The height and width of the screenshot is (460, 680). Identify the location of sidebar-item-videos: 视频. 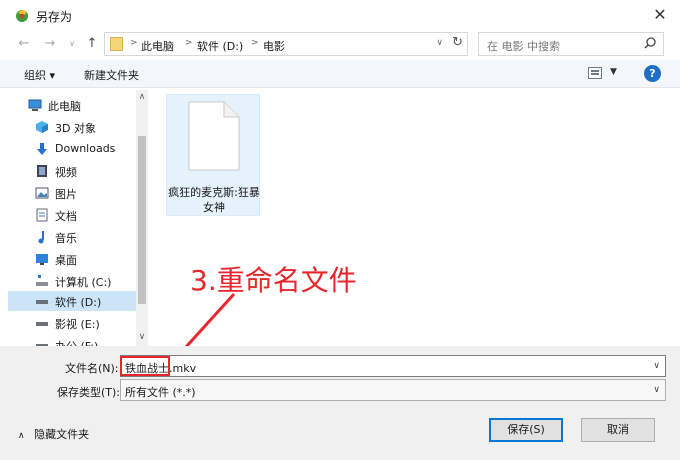
(72, 171).